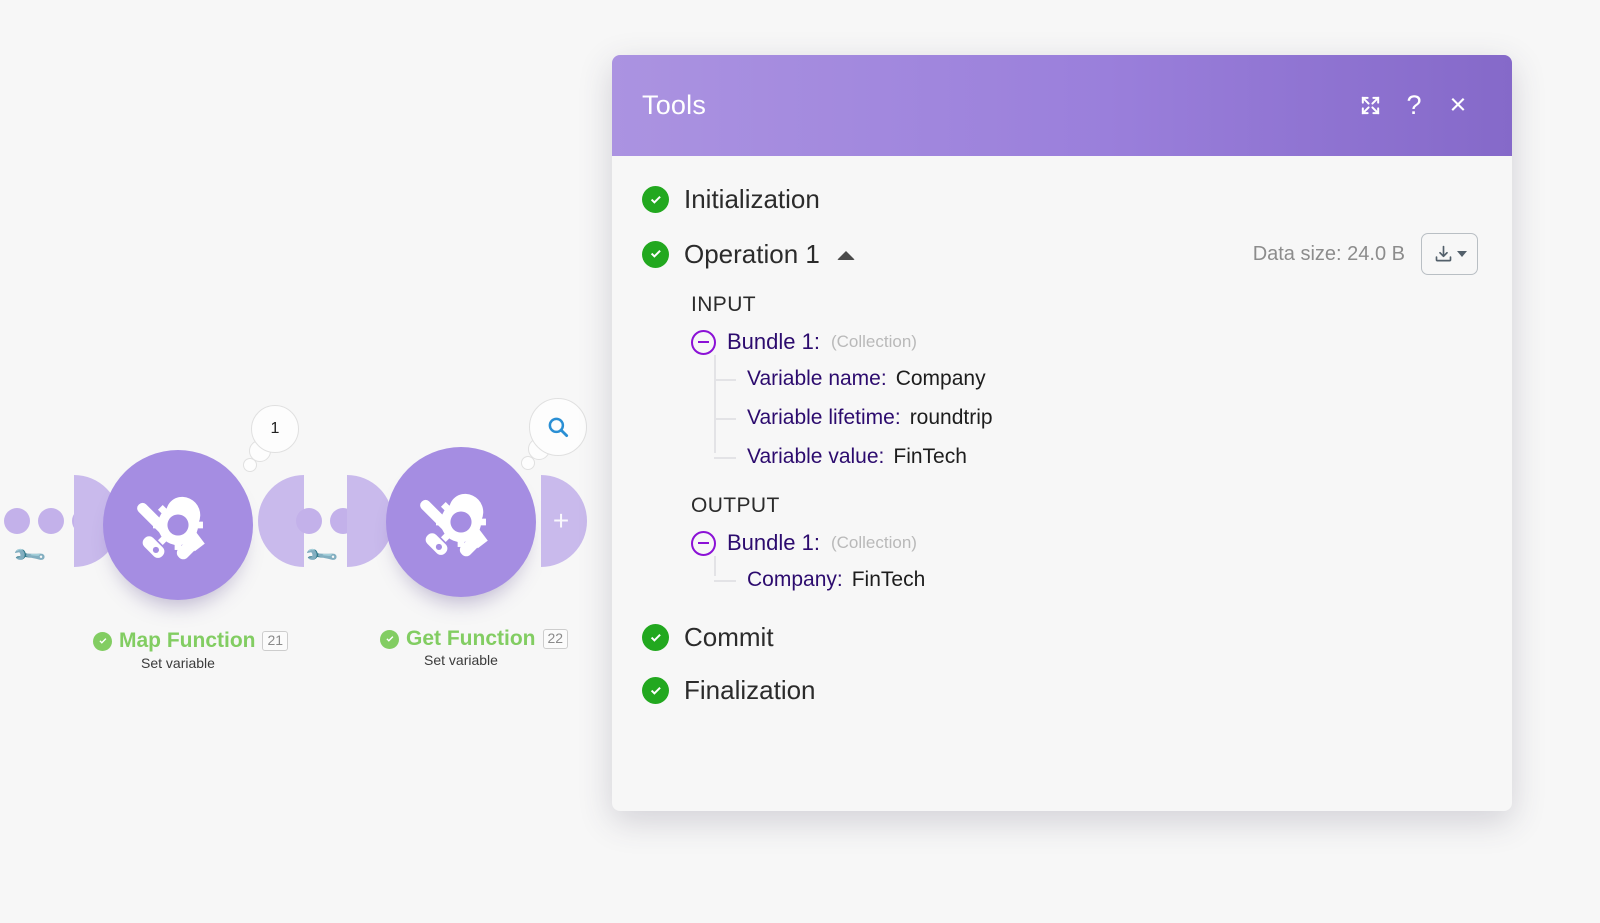  I want to click on panel-title: Tools, so click(674, 105).